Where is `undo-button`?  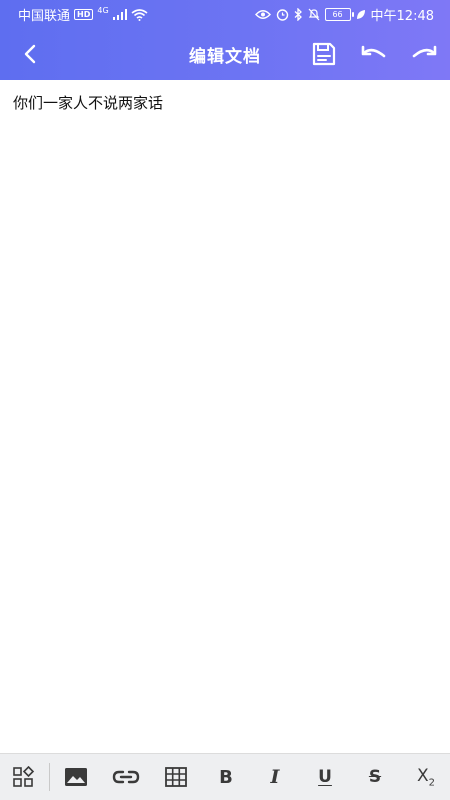 undo-button is located at coordinates (374, 54).